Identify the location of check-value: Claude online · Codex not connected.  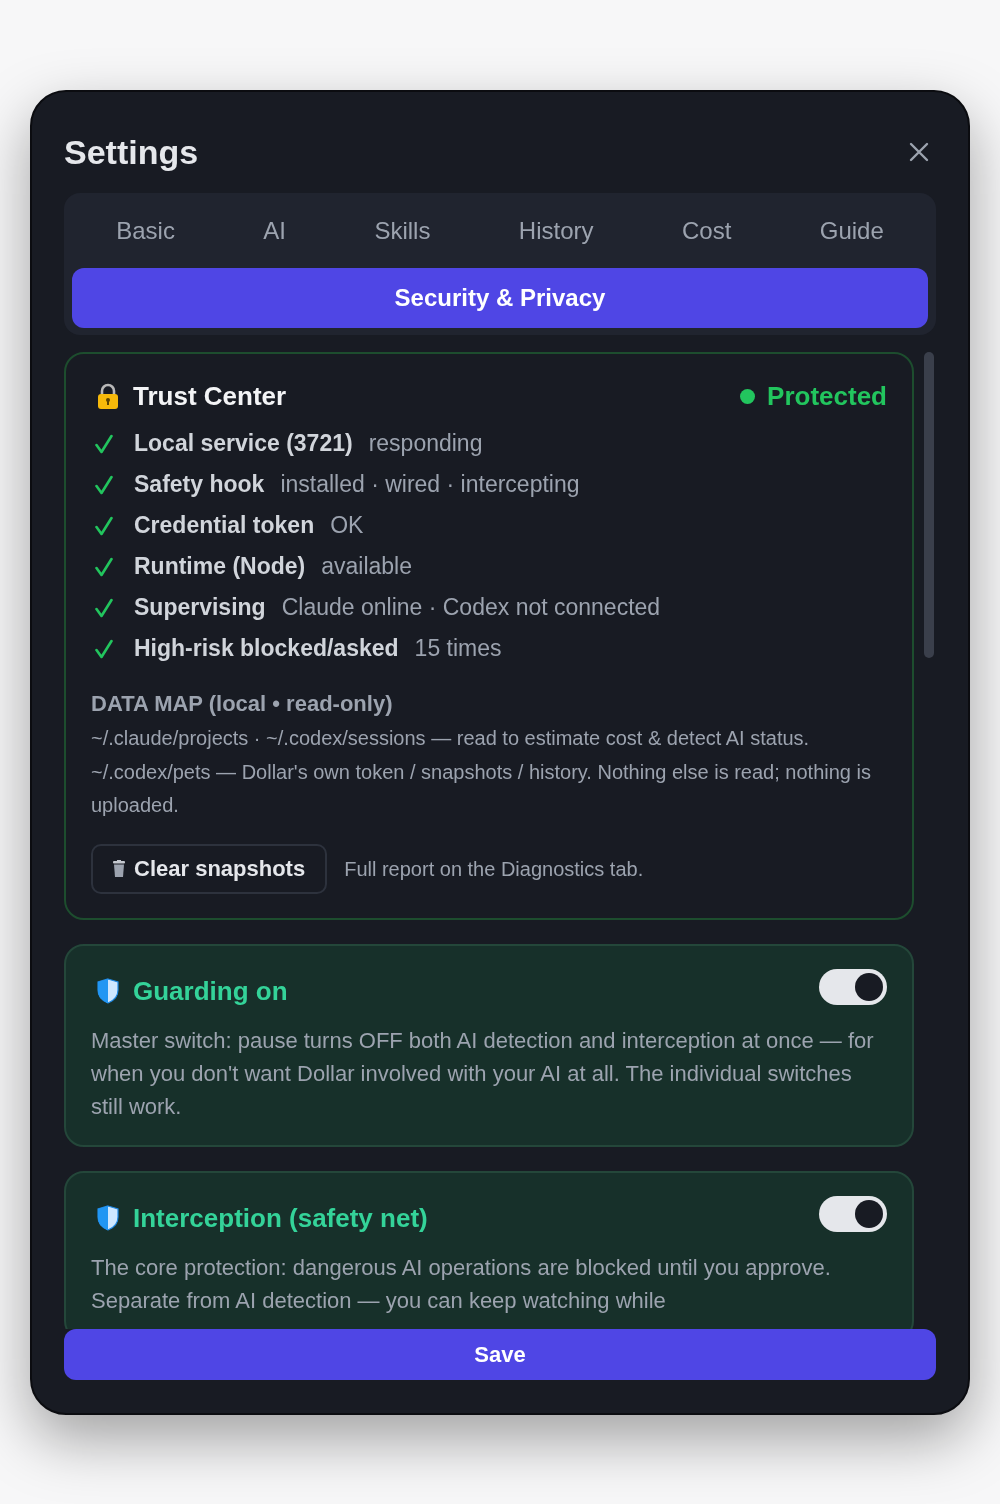
(471, 608).